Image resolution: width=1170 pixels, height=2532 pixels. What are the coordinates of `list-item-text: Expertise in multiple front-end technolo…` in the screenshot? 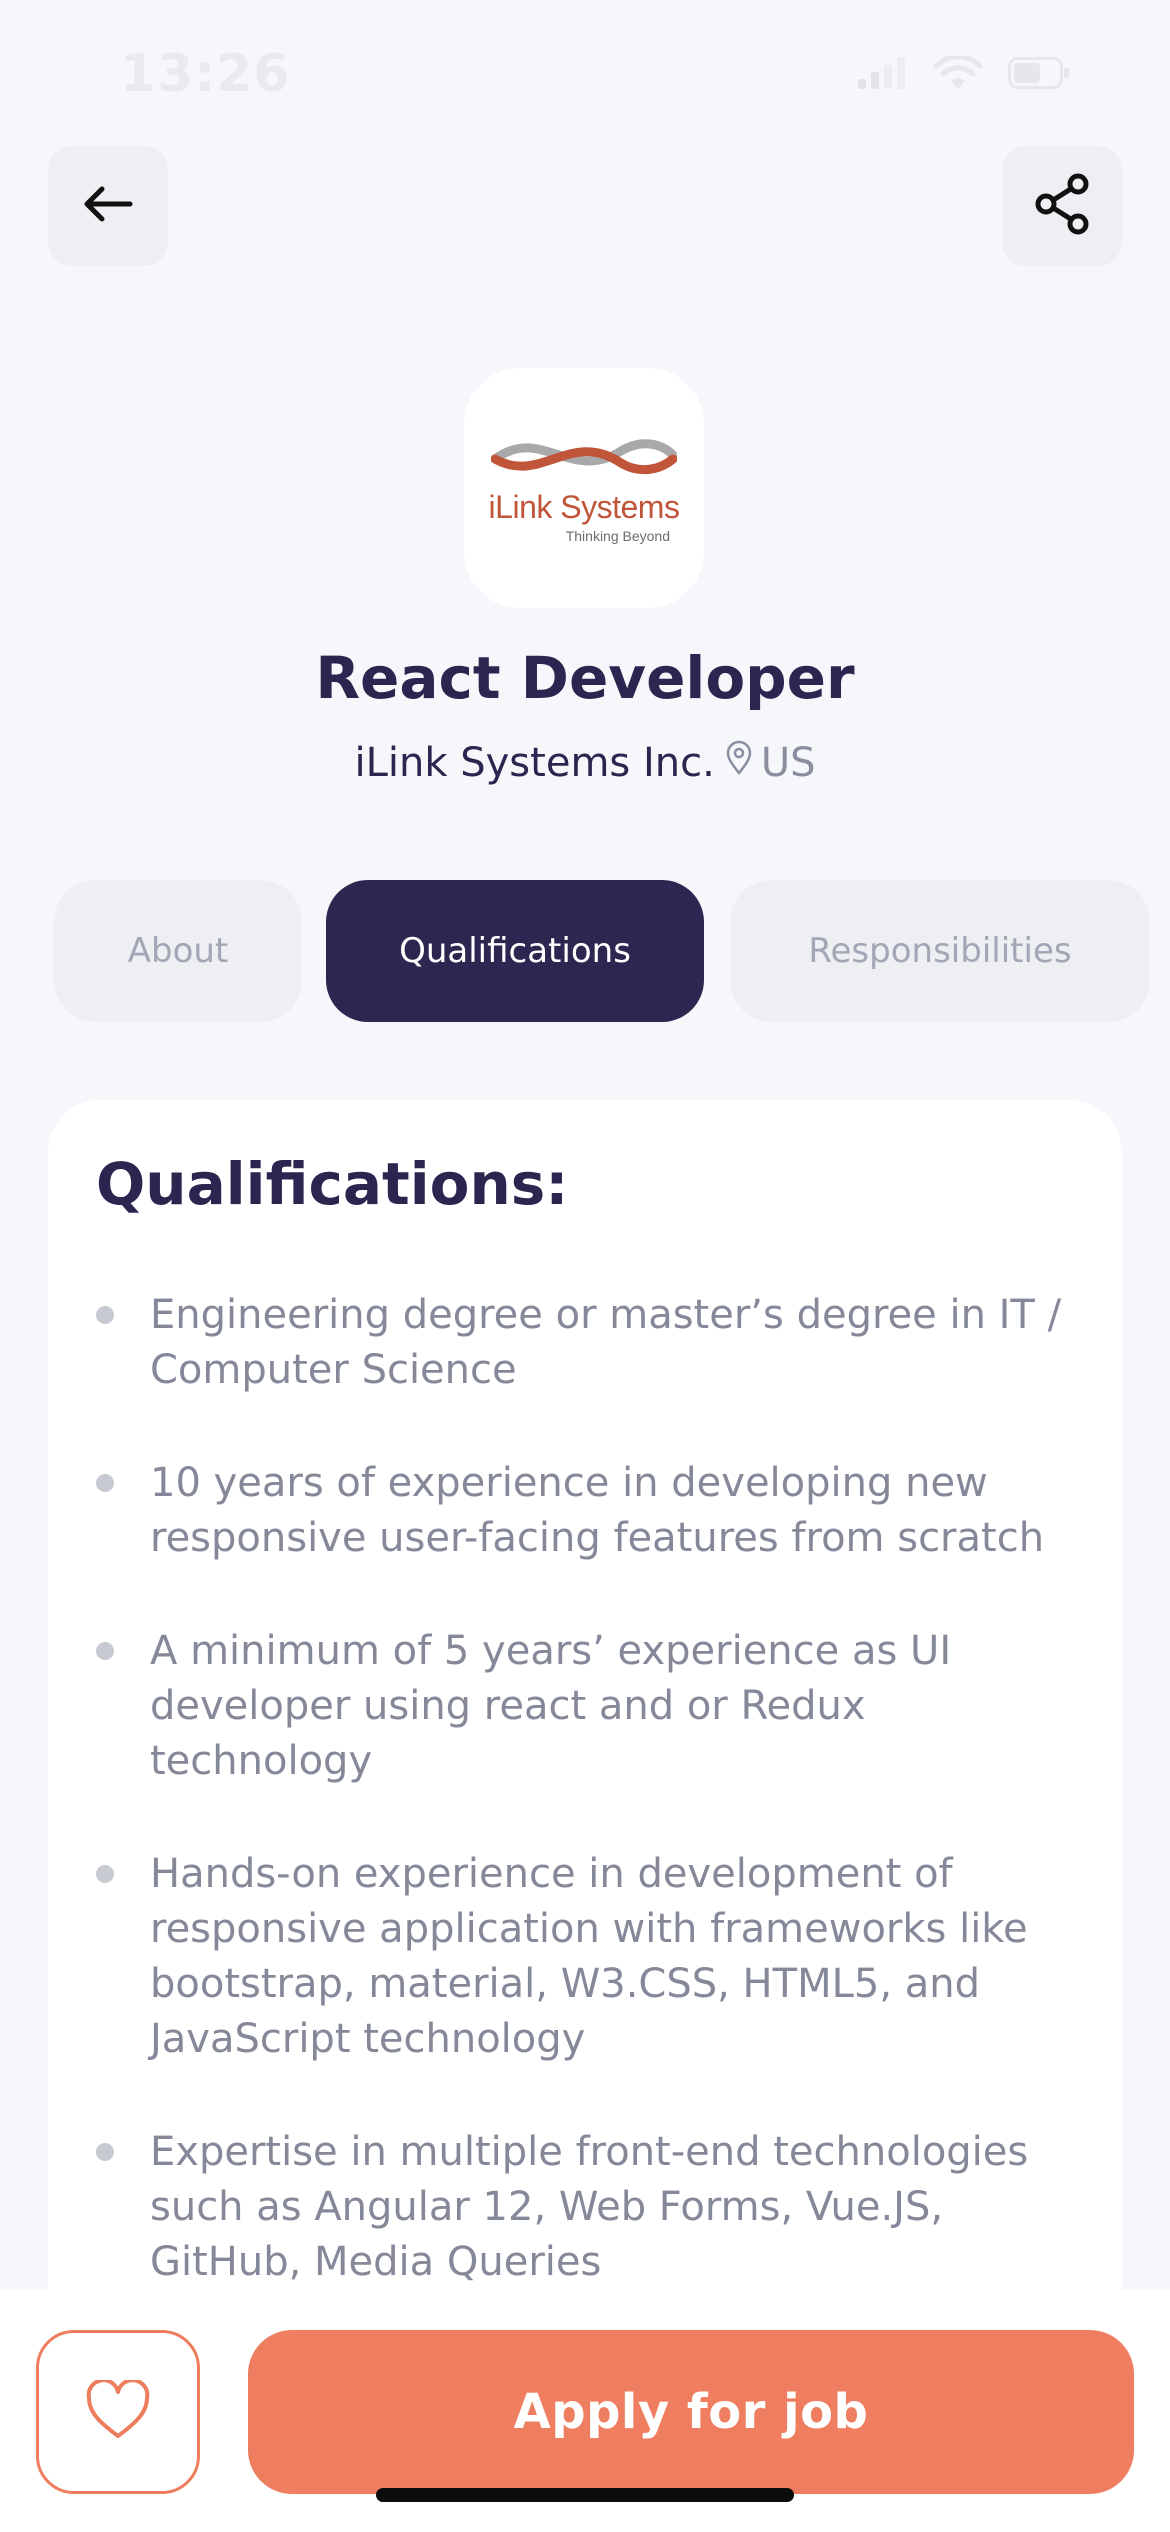 It's located at (589, 2207).